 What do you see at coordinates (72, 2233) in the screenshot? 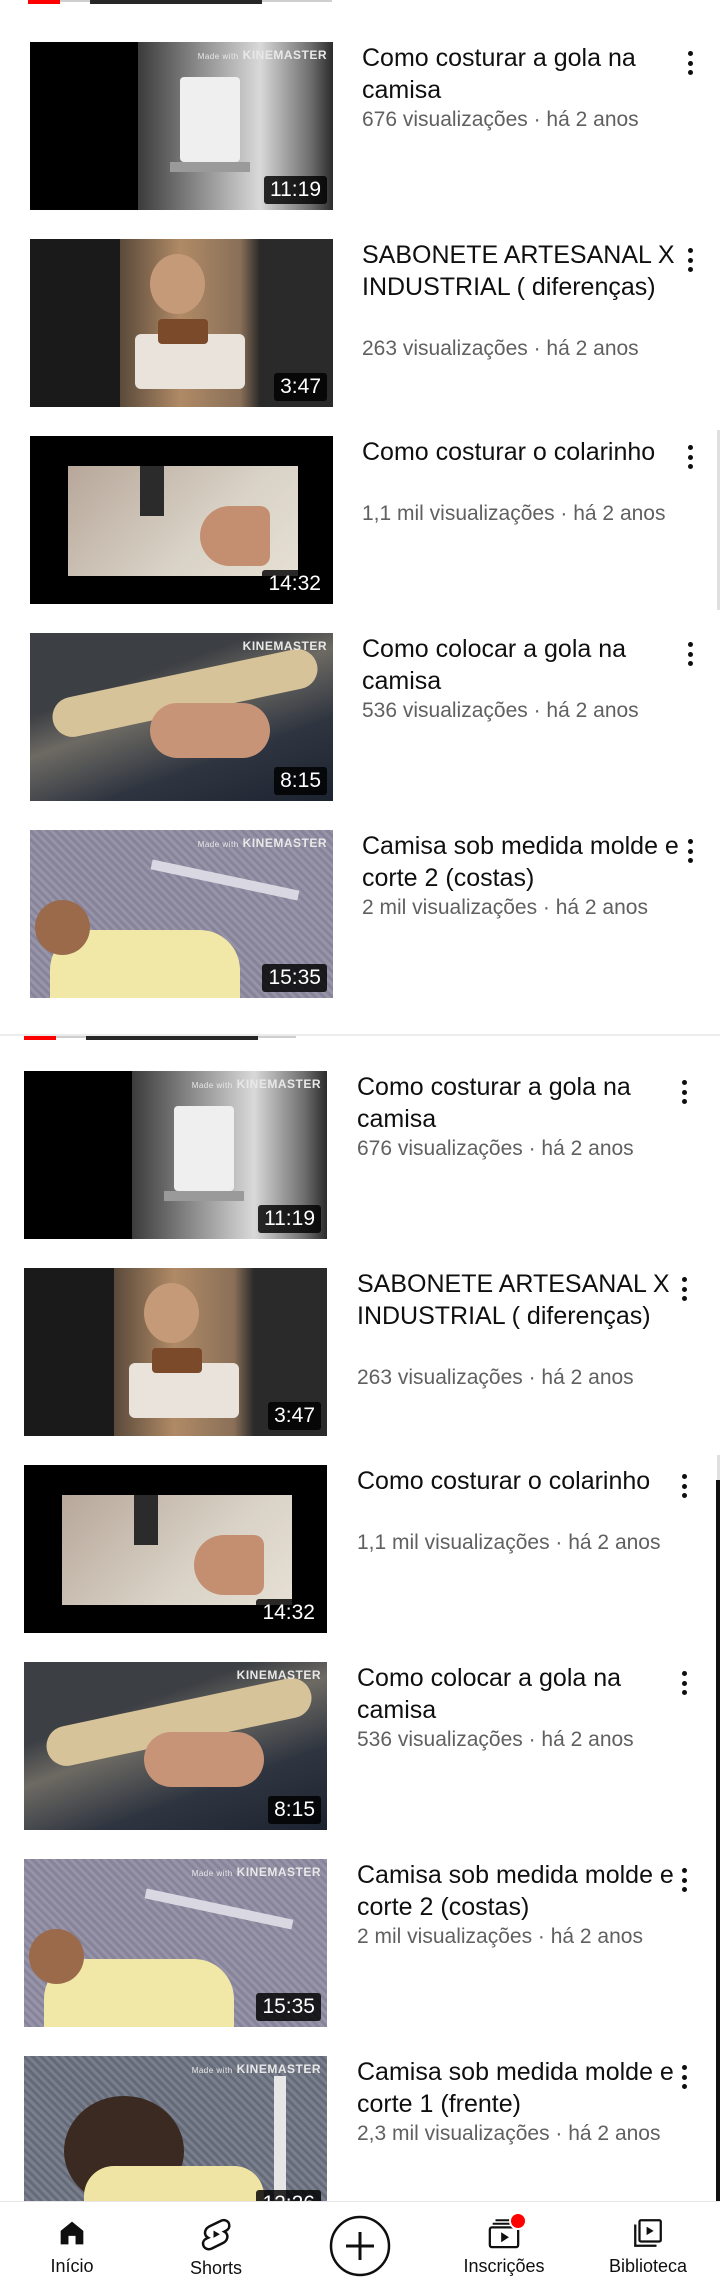
I see `home-icon` at bounding box center [72, 2233].